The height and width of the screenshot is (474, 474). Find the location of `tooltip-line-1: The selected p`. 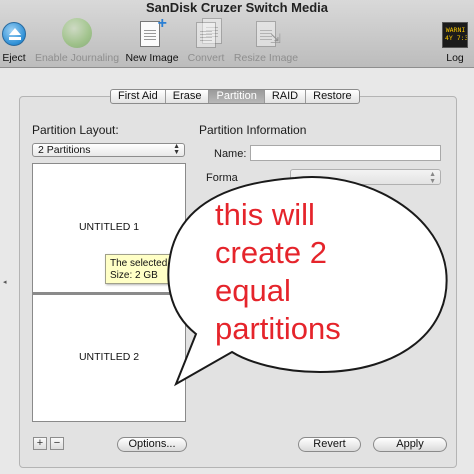

tooltip-line-1: The selected p is located at coordinates (143, 263).